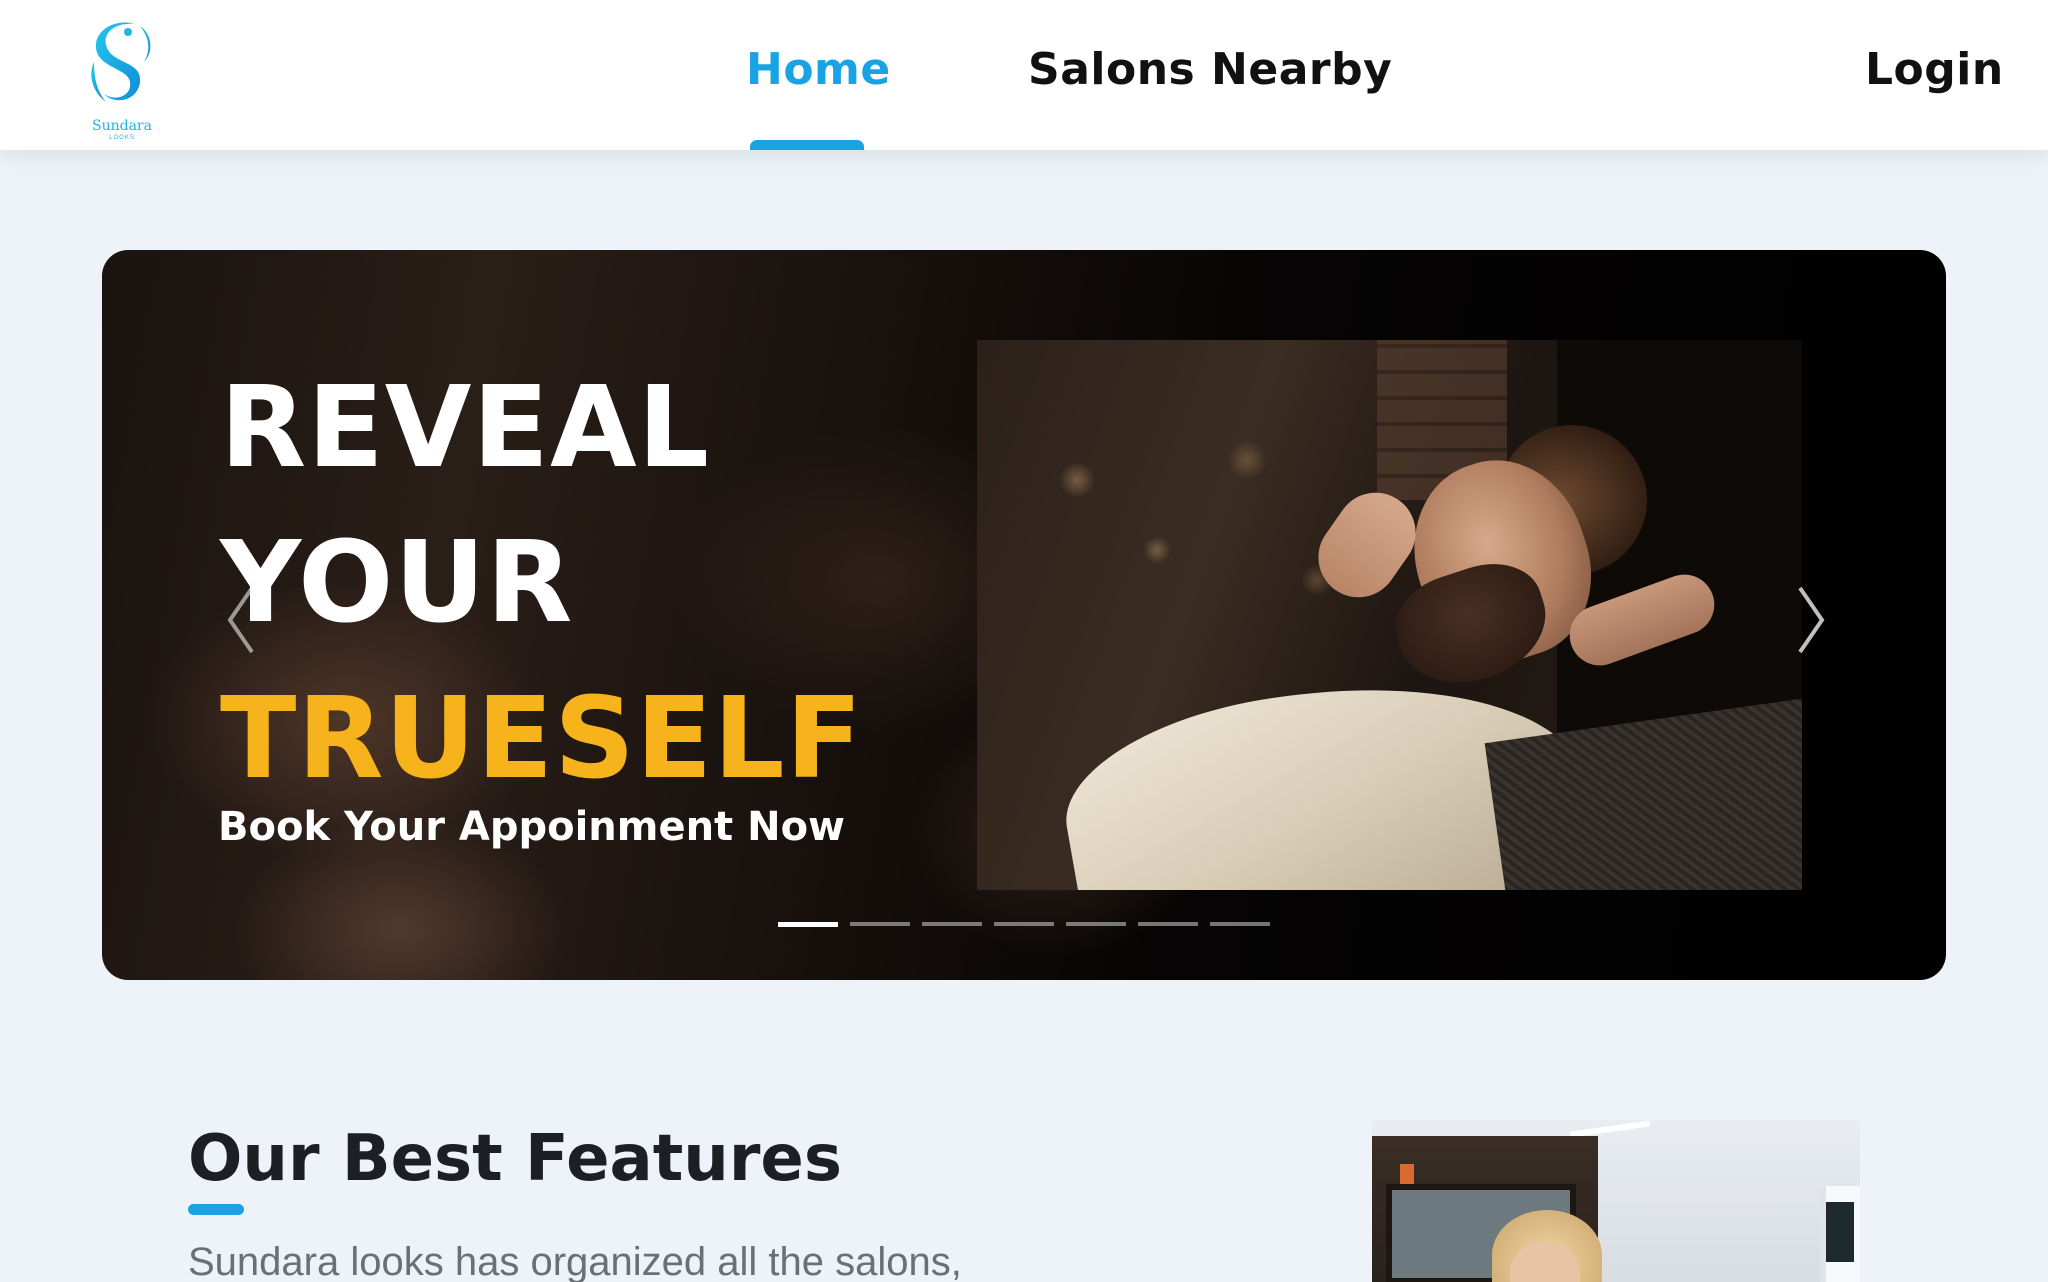 The image size is (2048, 1282). Describe the element at coordinates (122, 126) in the screenshot. I see `logo-name: Sundara` at that location.